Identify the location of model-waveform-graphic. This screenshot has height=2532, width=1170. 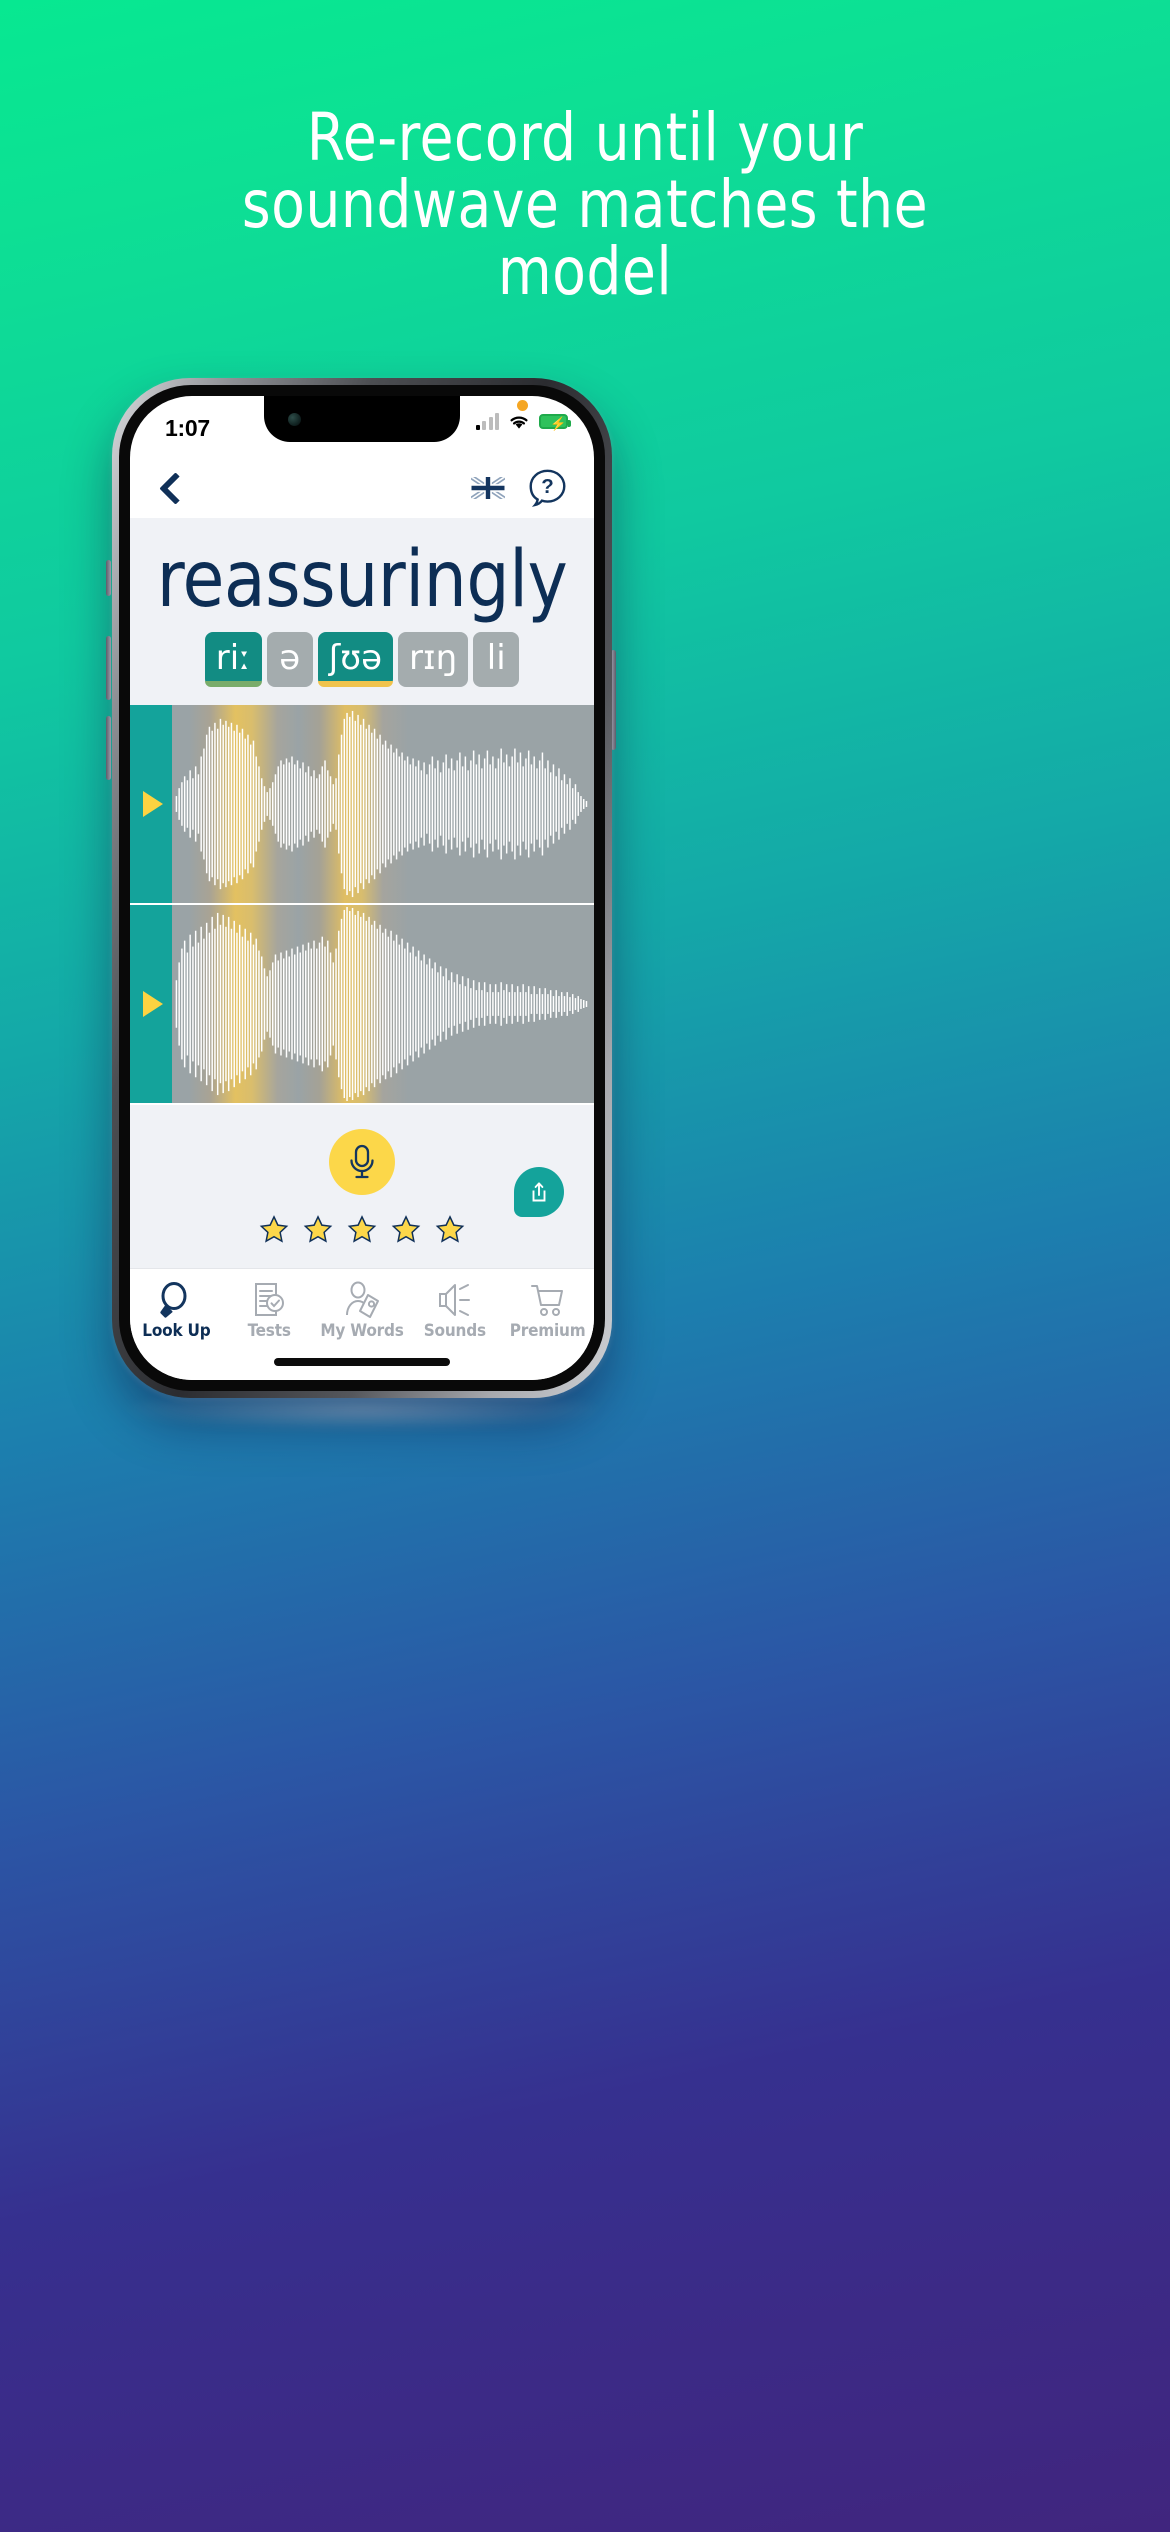
(381, 804).